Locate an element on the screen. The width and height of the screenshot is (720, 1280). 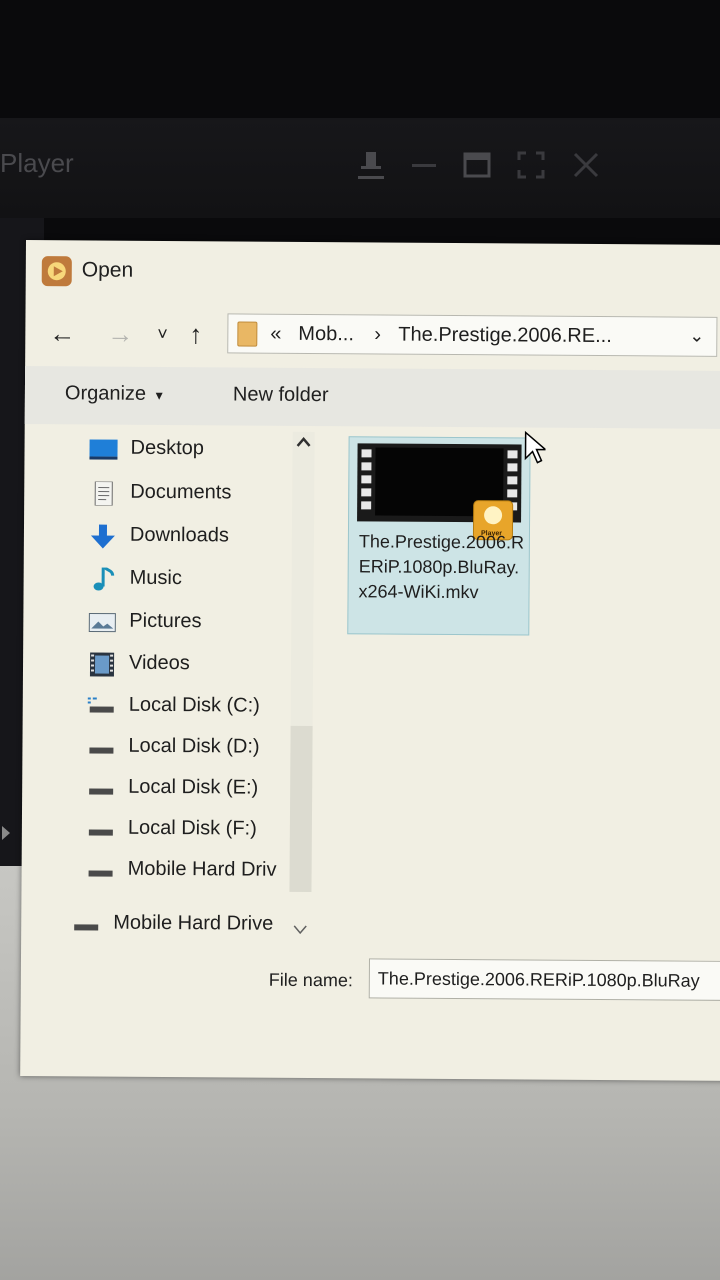
close-icon is located at coordinates (586, 169).